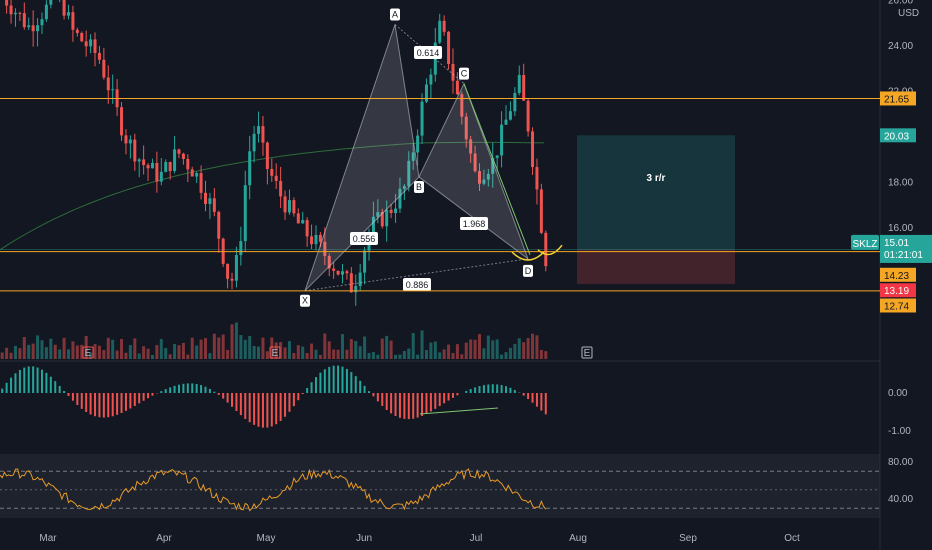 This screenshot has height=550, width=932. I want to click on pattern-point-label: D, so click(528, 271).